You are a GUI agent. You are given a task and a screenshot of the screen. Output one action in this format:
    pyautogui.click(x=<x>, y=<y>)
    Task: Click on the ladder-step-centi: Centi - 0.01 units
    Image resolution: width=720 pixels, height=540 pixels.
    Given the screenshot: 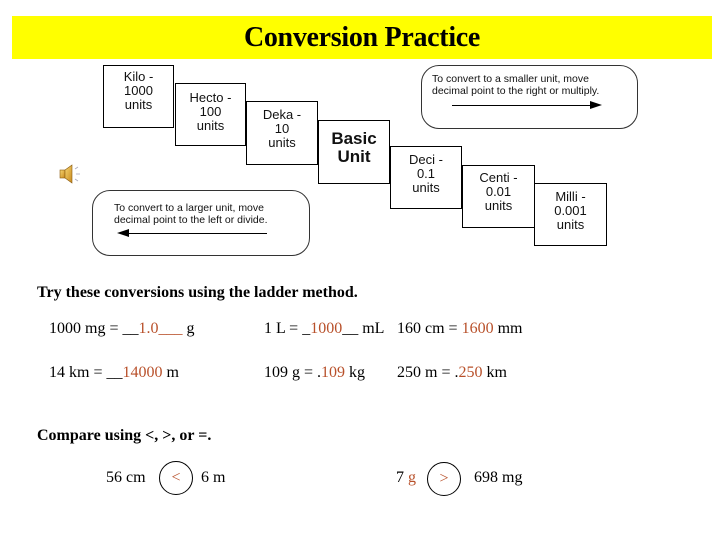 What is the action you would take?
    pyautogui.click(x=498, y=196)
    